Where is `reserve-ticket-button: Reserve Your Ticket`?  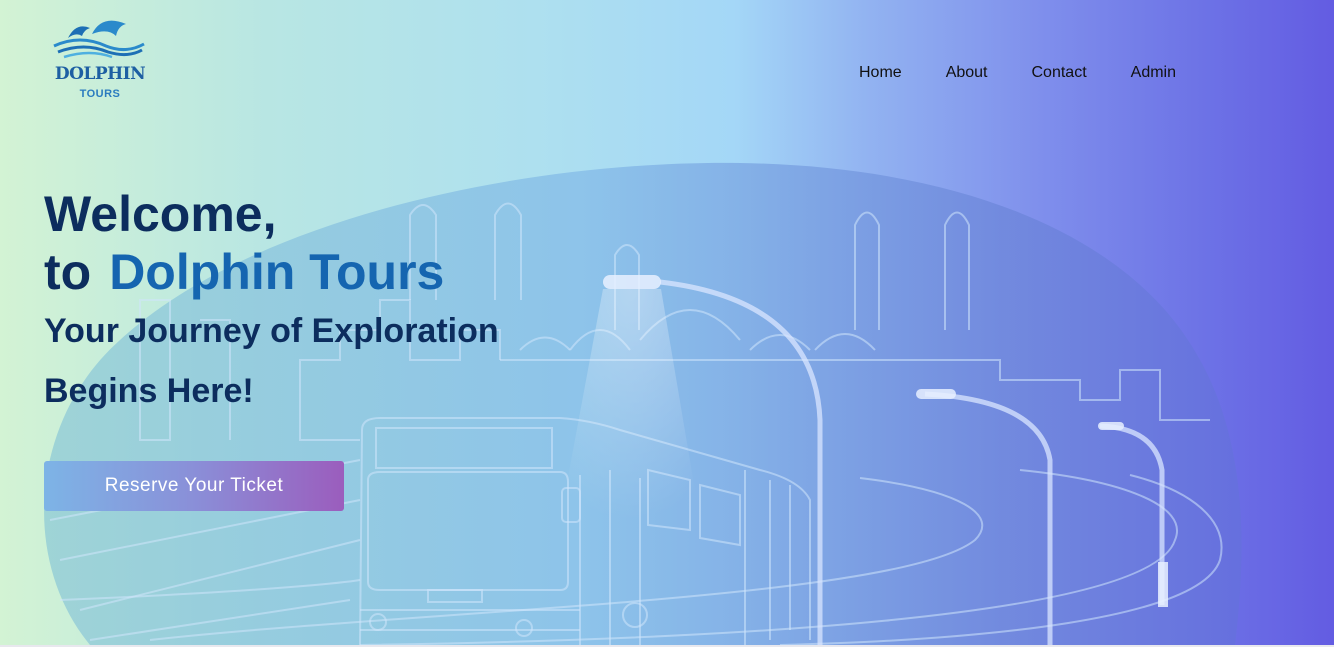 reserve-ticket-button: Reserve Your Ticket is located at coordinates (194, 486).